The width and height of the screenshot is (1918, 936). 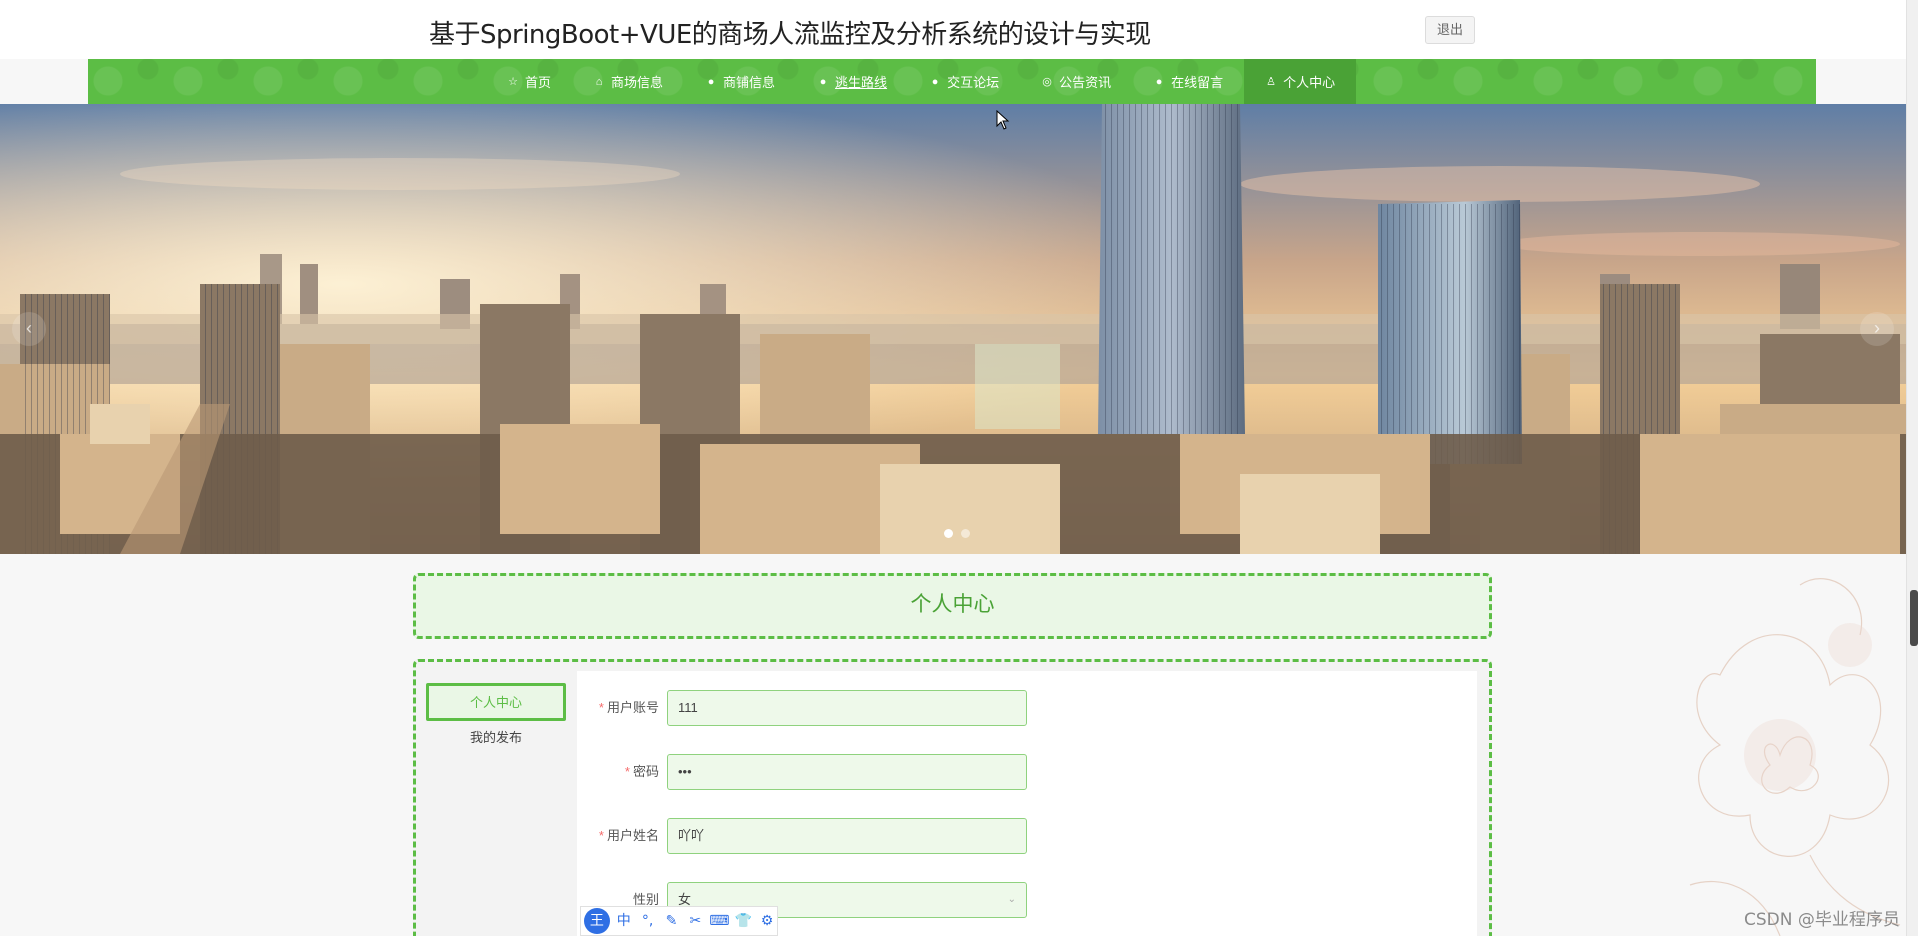 What do you see at coordinates (496, 740) in the screenshot?
I see `side-menu-item-my-posts: 我的发布` at bounding box center [496, 740].